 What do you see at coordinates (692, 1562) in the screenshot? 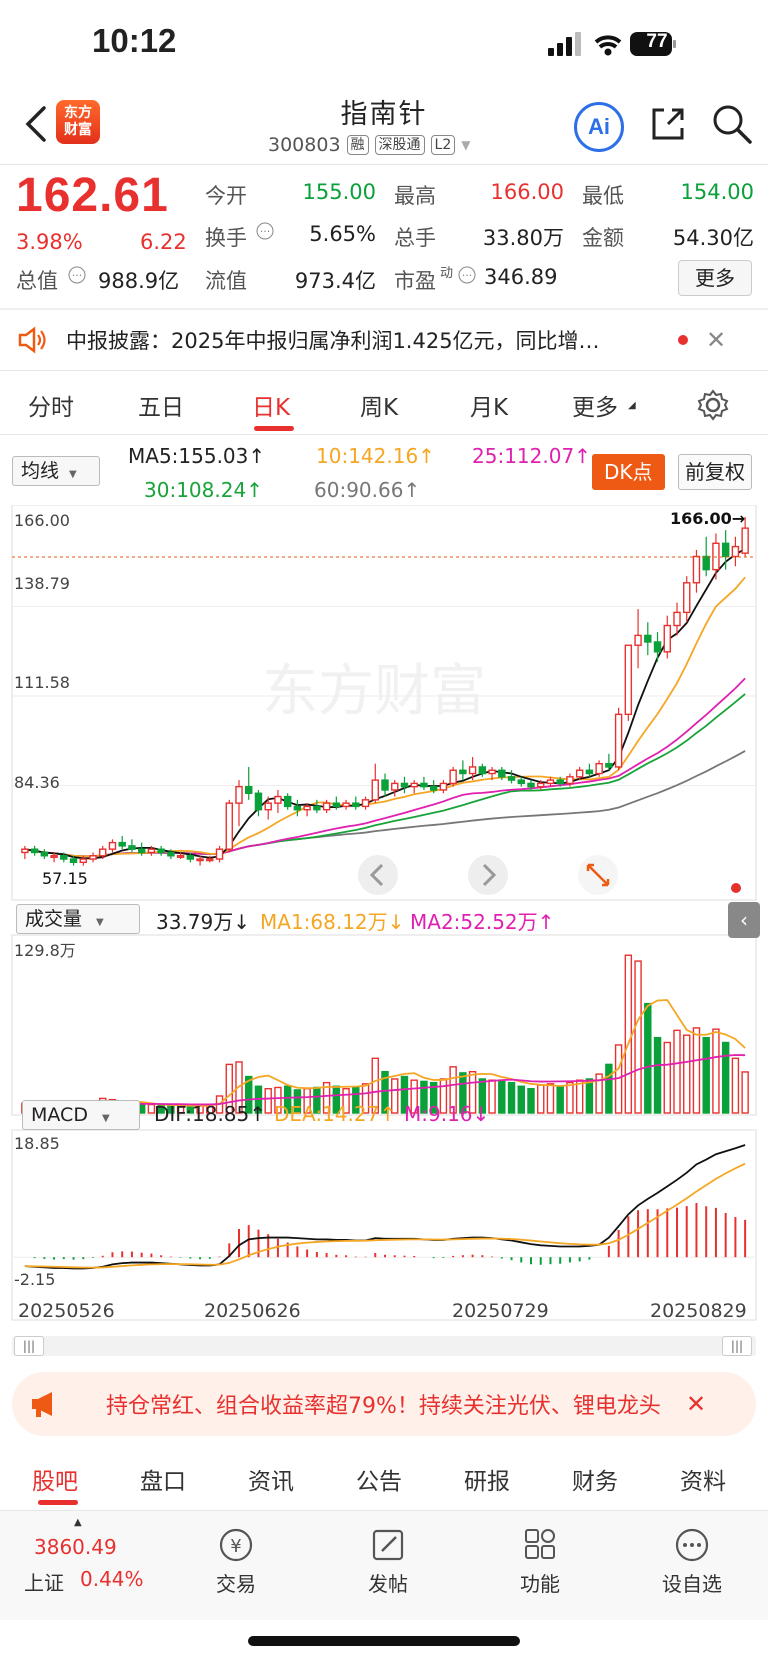
I see `nav-add-watchlist: 设自选` at bounding box center [692, 1562].